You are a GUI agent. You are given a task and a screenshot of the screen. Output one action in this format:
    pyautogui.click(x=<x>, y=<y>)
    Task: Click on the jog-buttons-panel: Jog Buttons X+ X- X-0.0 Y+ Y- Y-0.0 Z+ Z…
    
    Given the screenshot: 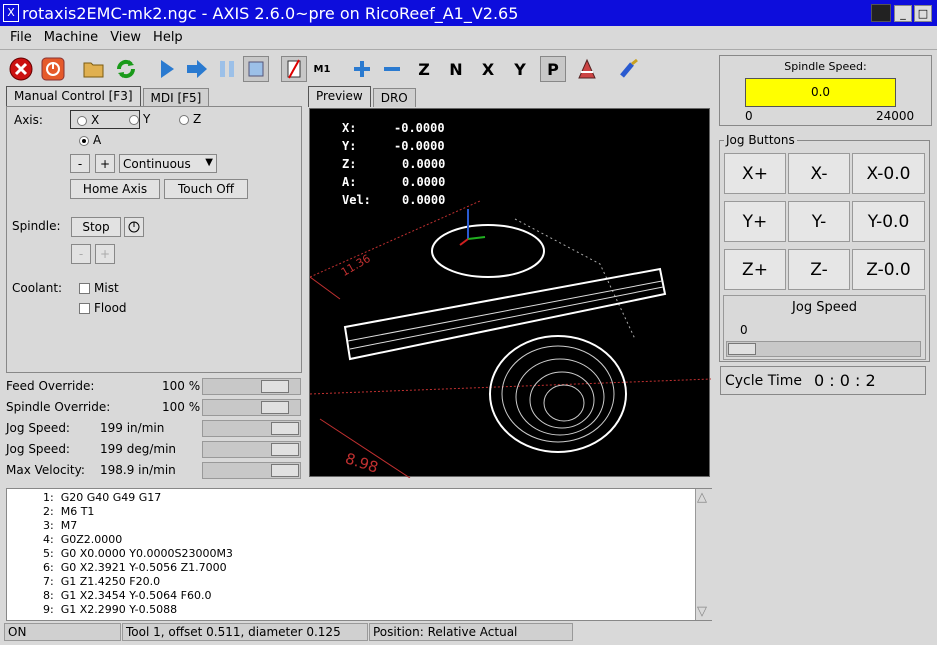 What is the action you would take?
    pyautogui.click(x=824, y=247)
    